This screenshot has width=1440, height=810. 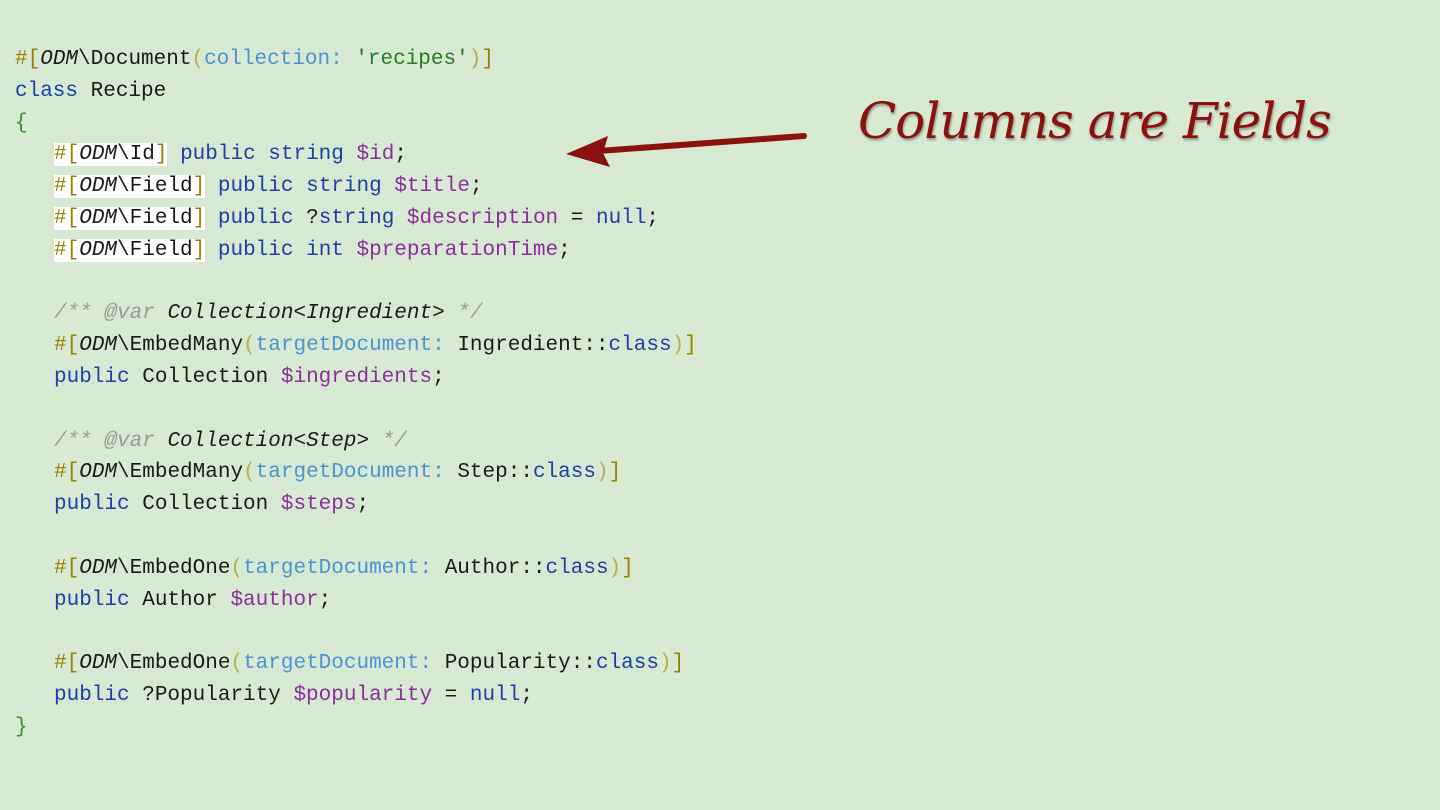 I want to click on code-token: $preparationTime, so click(x=457, y=250).